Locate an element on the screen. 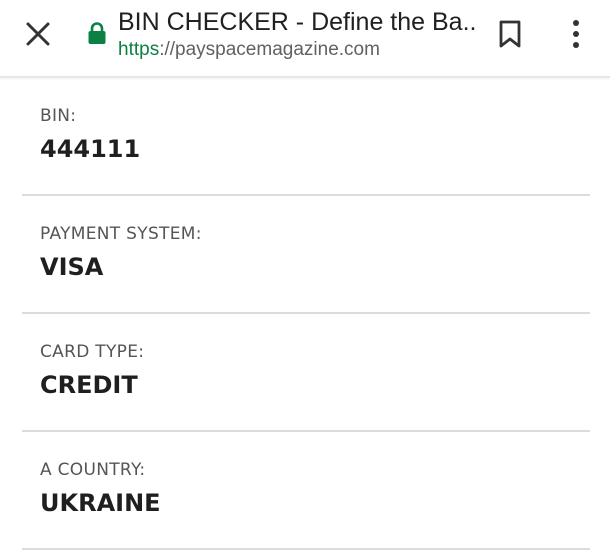 The width and height of the screenshot is (610, 550). url-host: ://payspacemagazine.com is located at coordinates (269, 49).